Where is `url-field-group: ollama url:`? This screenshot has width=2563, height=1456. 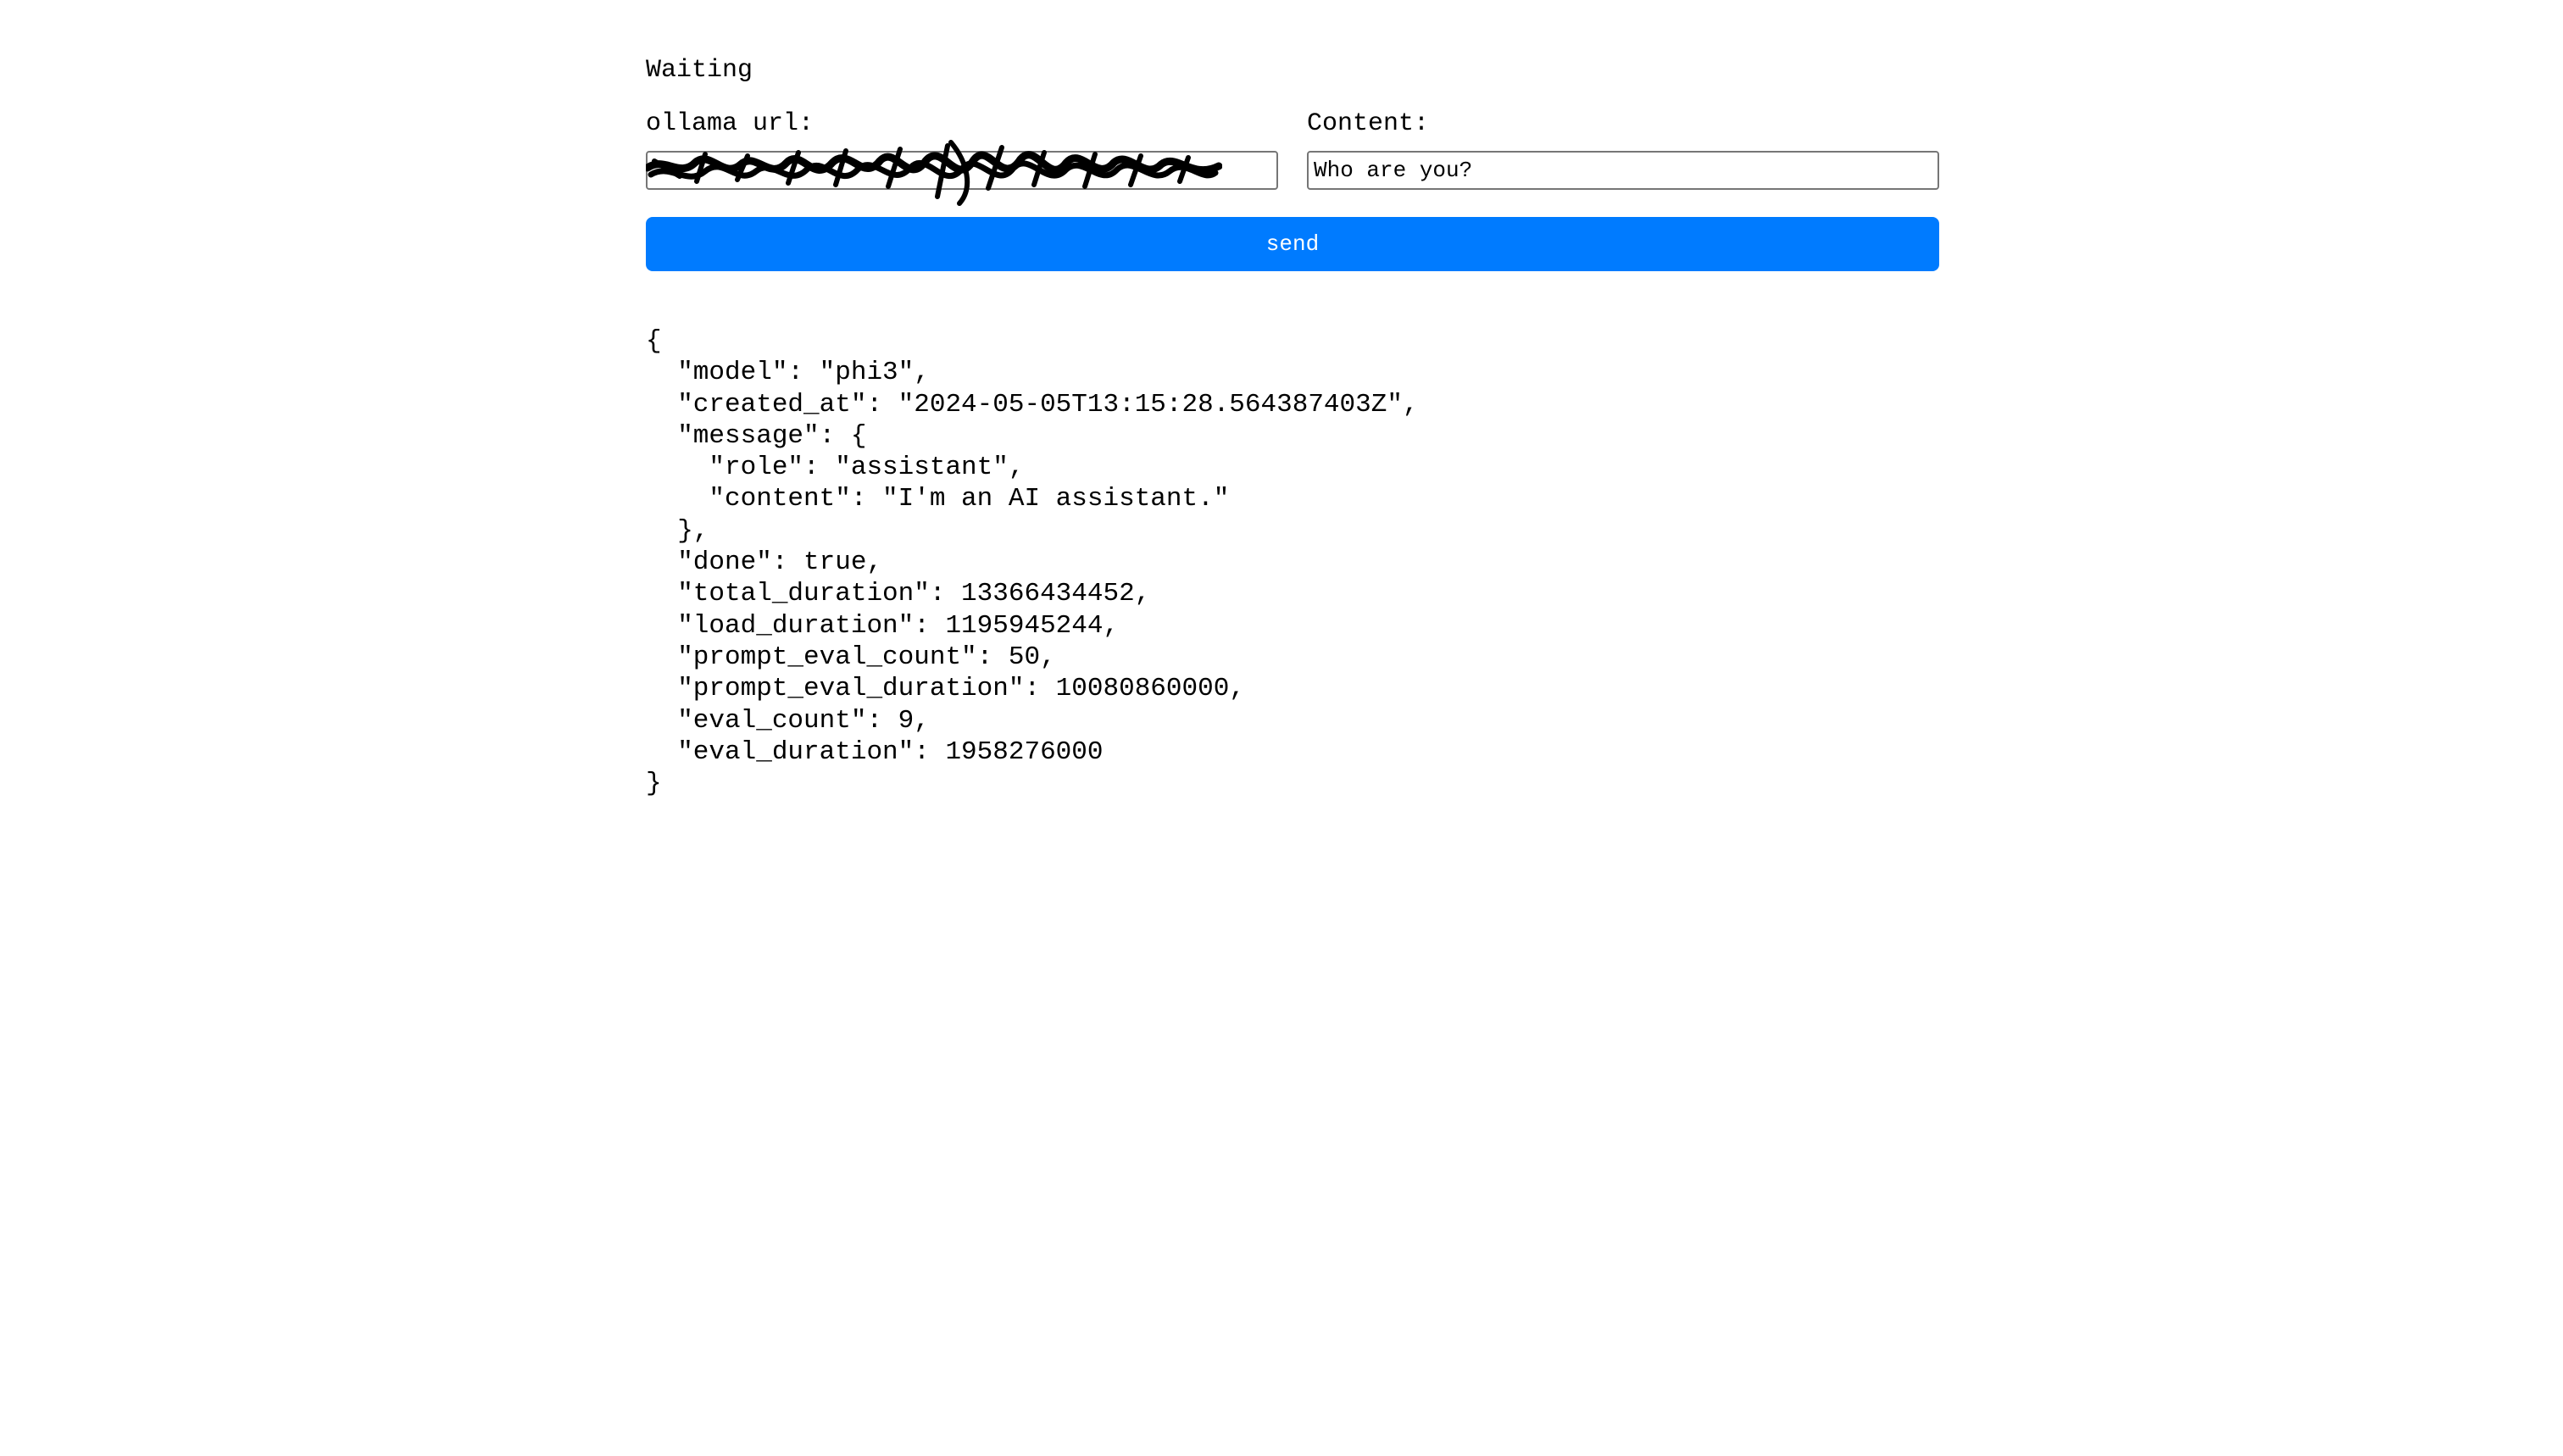
url-field-group: ollama url: is located at coordinates (962, 156).